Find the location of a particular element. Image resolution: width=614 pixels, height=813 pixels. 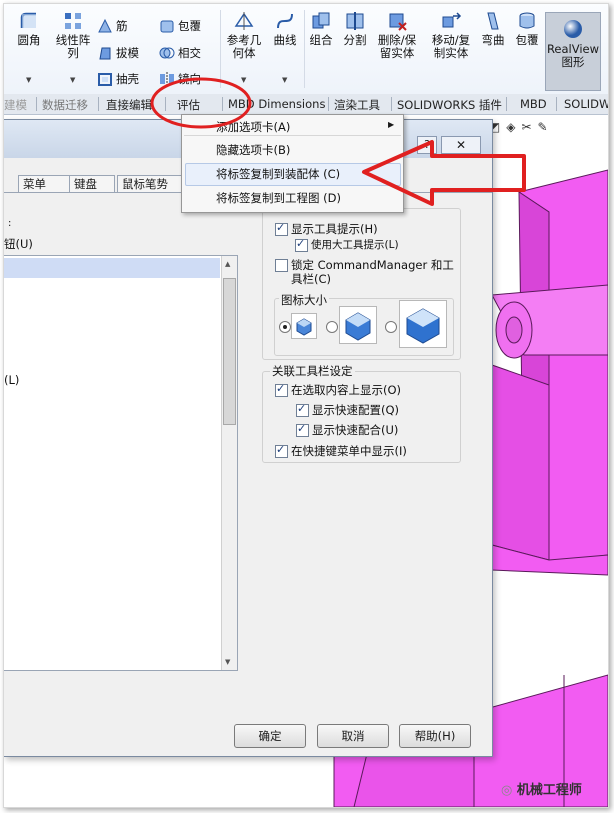

list-scrollbar-thumb is located at coordinates (229, 351).